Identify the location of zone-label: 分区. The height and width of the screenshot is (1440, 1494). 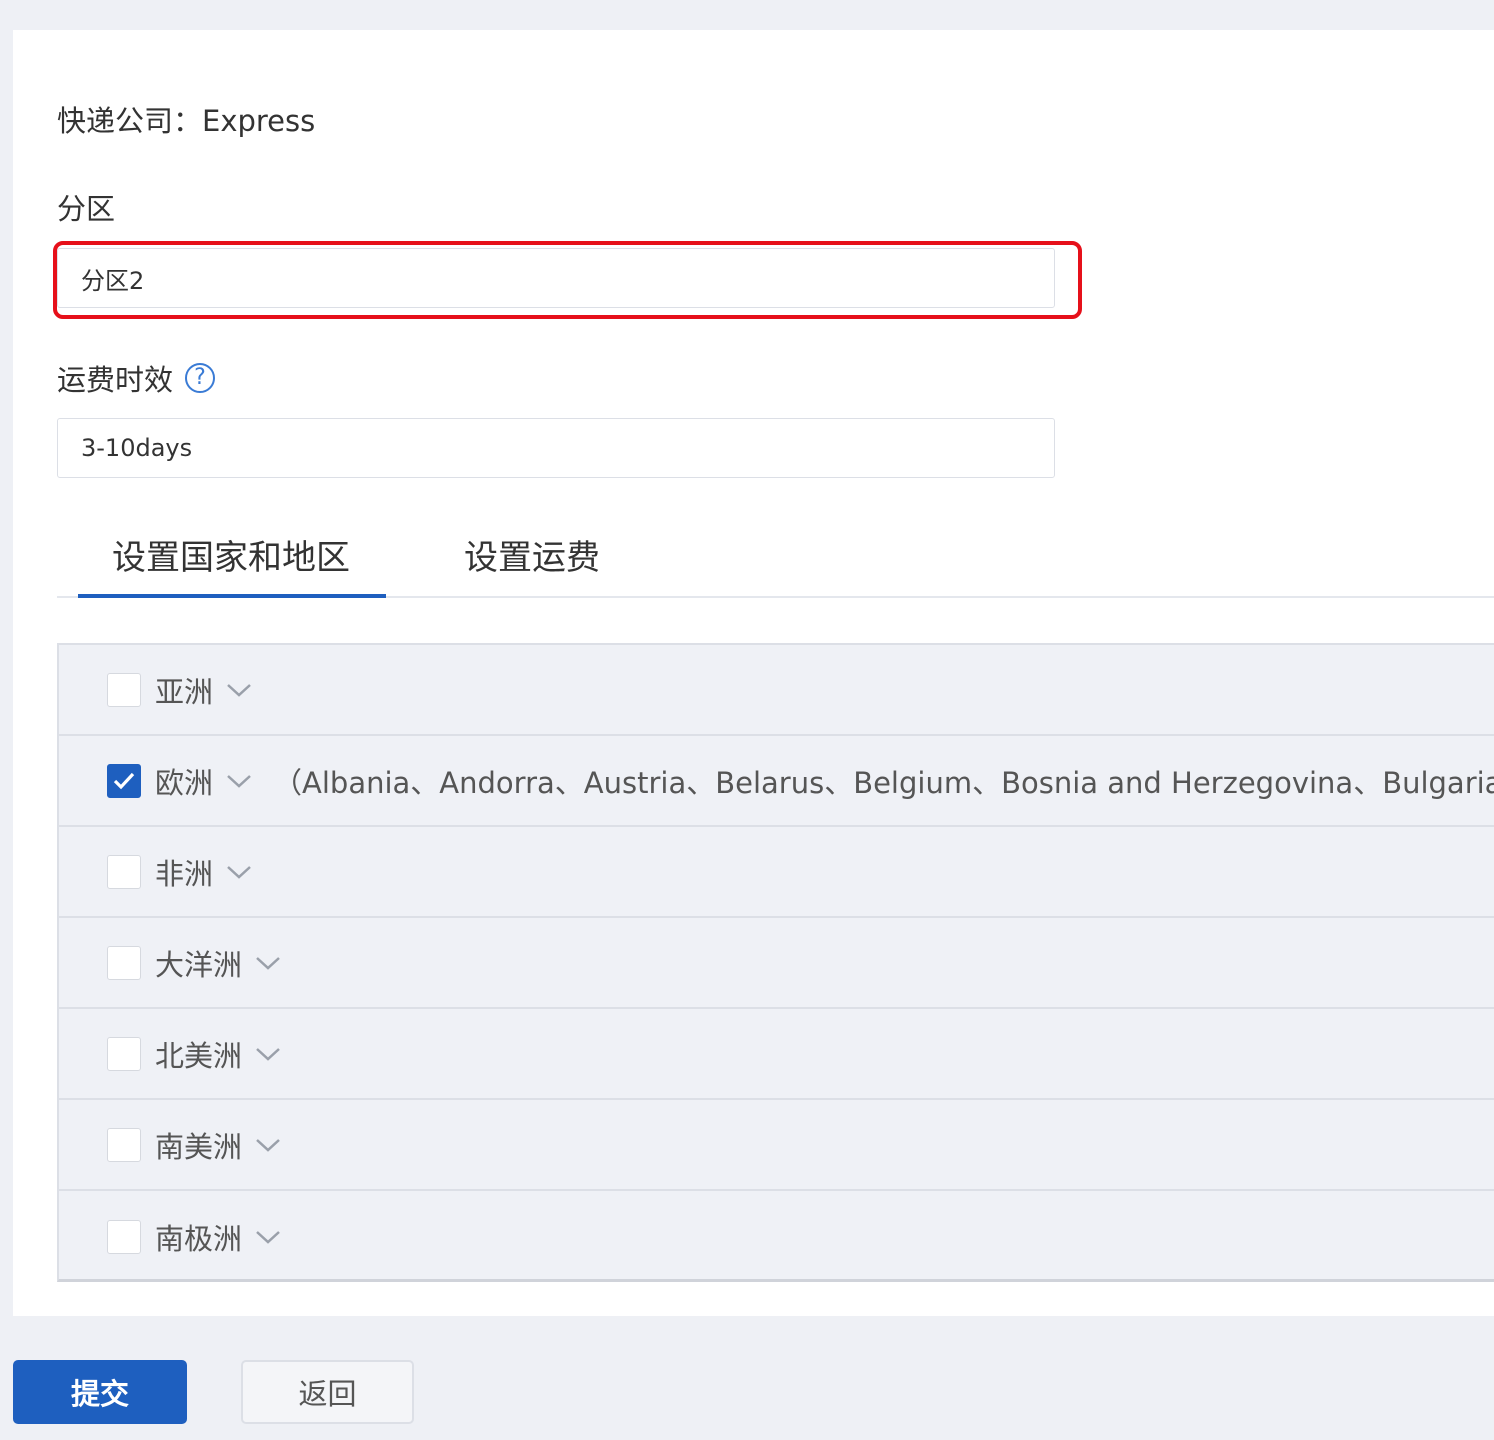
(86, 207).